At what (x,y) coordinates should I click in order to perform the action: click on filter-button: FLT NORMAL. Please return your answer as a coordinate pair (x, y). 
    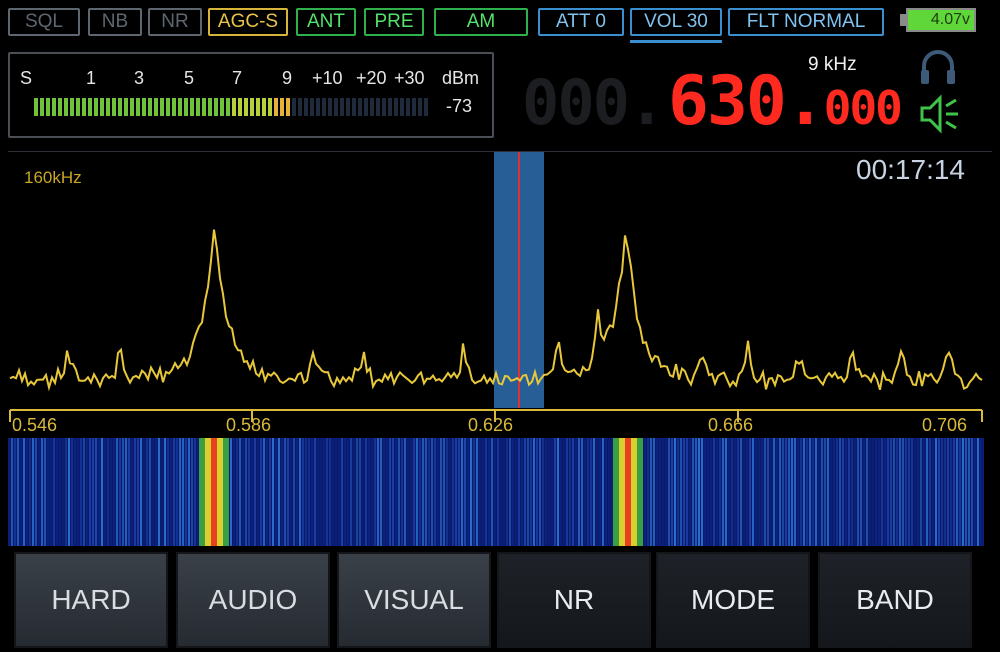
    Looking at the image, I should click on (806, 22).